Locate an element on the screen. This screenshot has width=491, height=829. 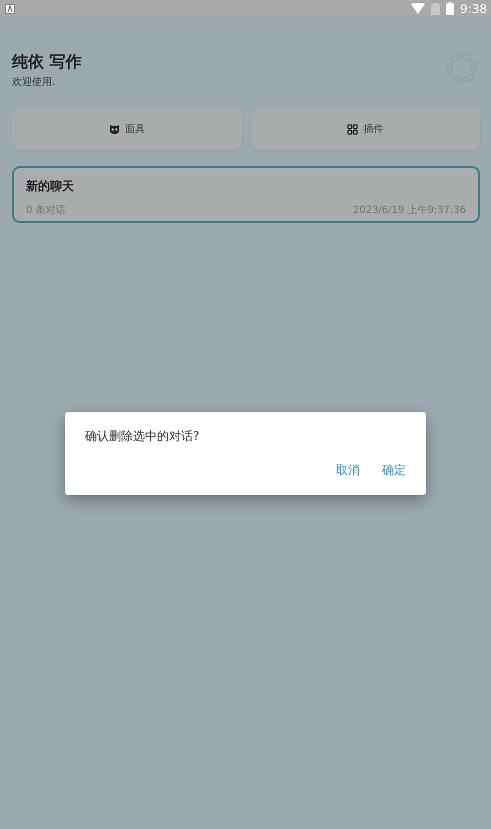
grid-icon is located at coordinates (352, 129).